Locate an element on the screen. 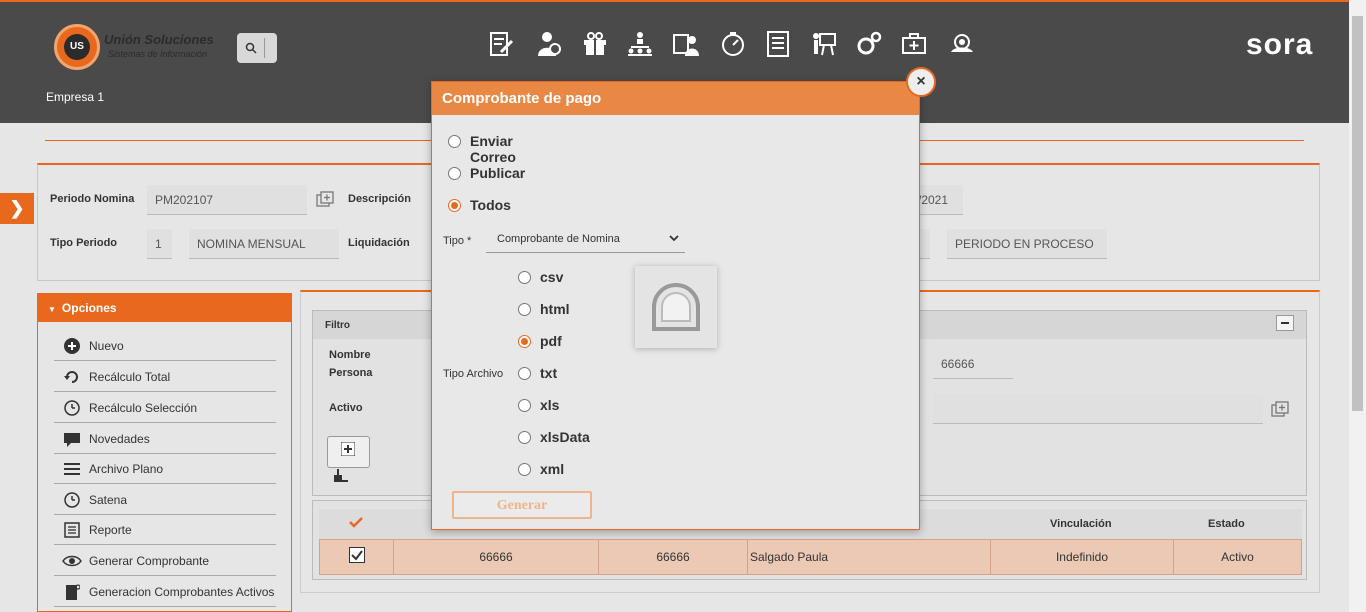 The height and width of the screenshot is (612, 1366). add-filter-button is located at coordinates (348, 452).